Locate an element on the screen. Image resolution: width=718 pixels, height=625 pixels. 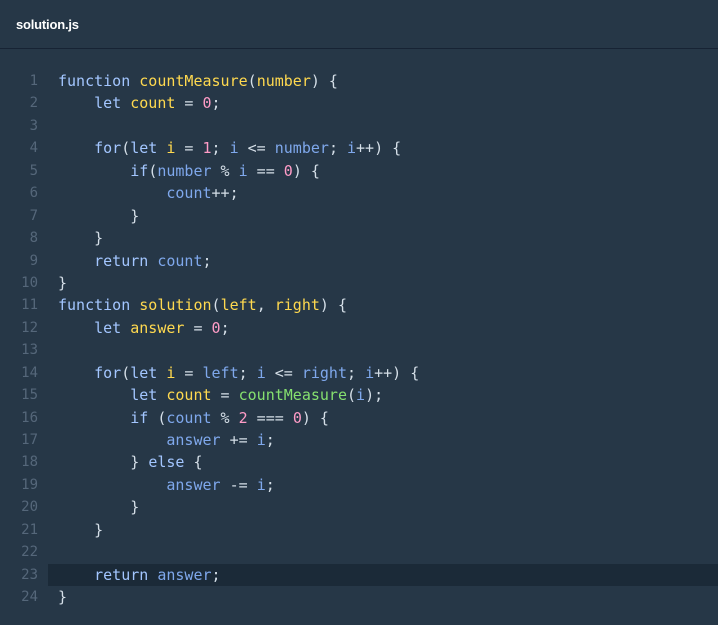
code-token: for is located at coordinates (108, 148).